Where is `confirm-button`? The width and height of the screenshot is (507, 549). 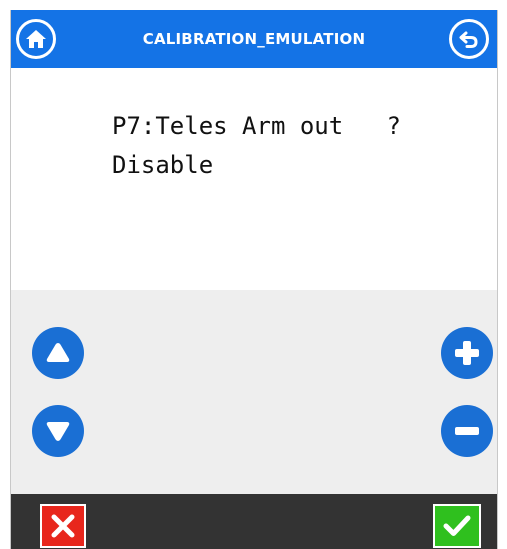
confirm-button is located at coordinates (457, 526).